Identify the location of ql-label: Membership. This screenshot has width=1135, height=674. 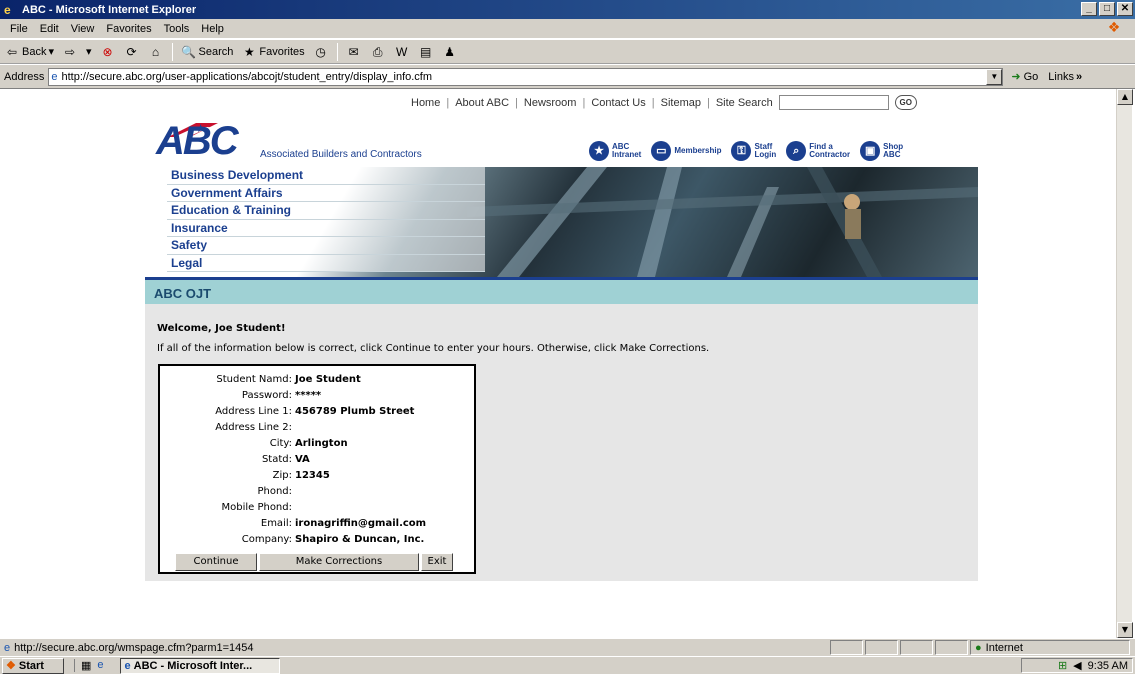
(698, 150).